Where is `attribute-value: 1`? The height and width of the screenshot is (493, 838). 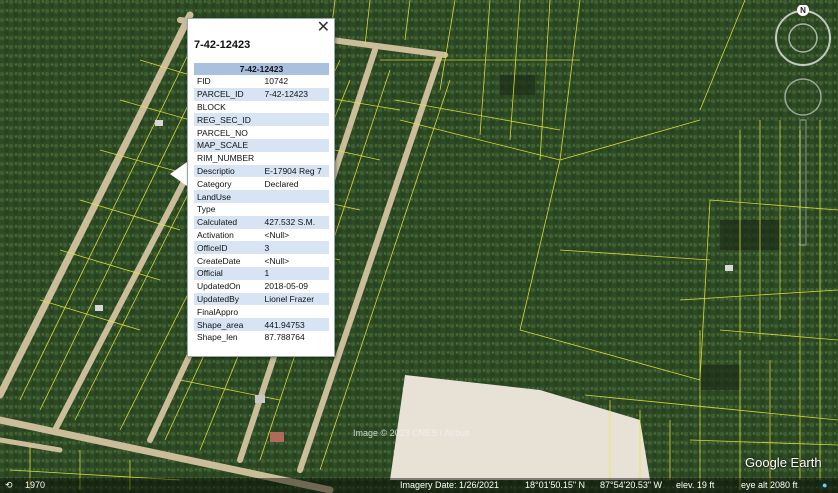 attribute-value: 1 is located at coordinates (295, 273).